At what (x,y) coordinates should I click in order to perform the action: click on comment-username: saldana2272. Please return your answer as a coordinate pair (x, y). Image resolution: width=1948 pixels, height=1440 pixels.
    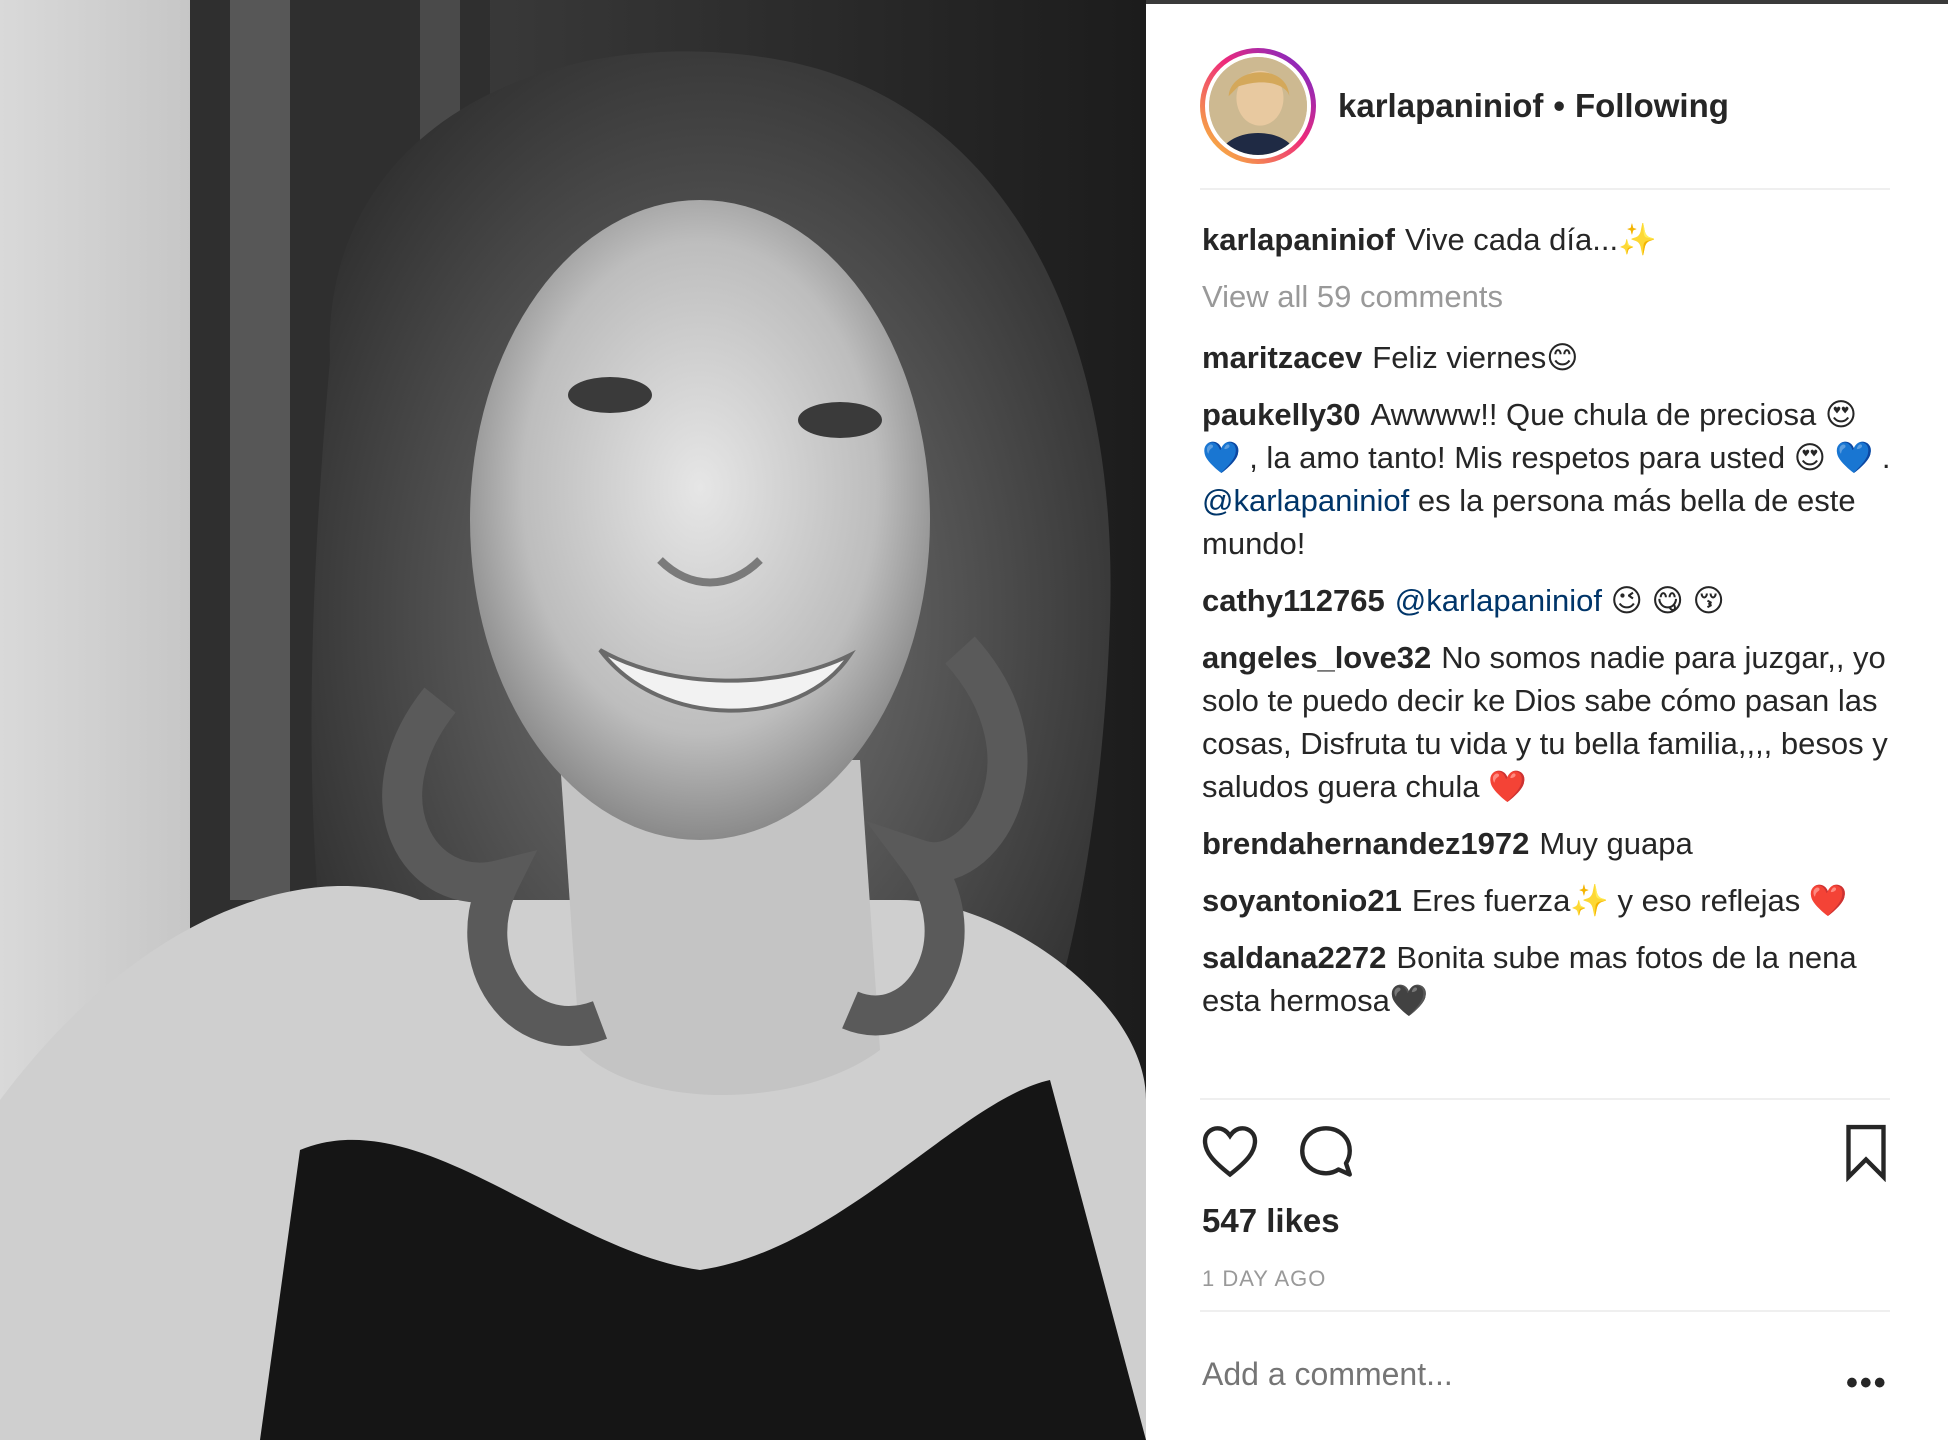
    Looking at the image, I should click on (1294, 957).